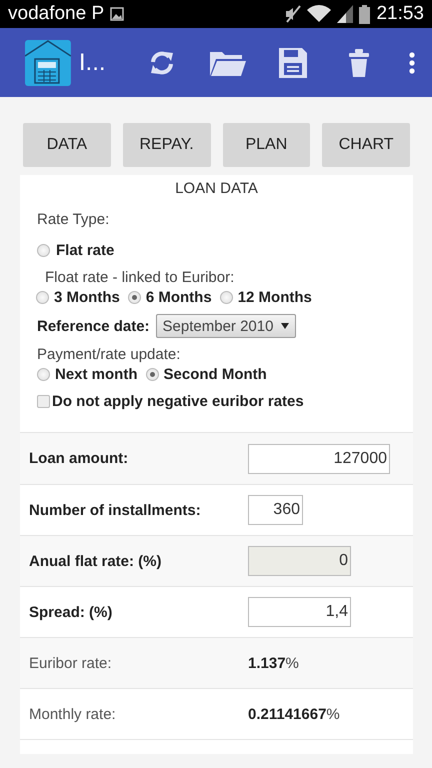 The width and height of the screenshot is (432, 768). Describe the element at coordinates (275, 297) in the screenshot. I see `radio-label: 12 Months` at that location.